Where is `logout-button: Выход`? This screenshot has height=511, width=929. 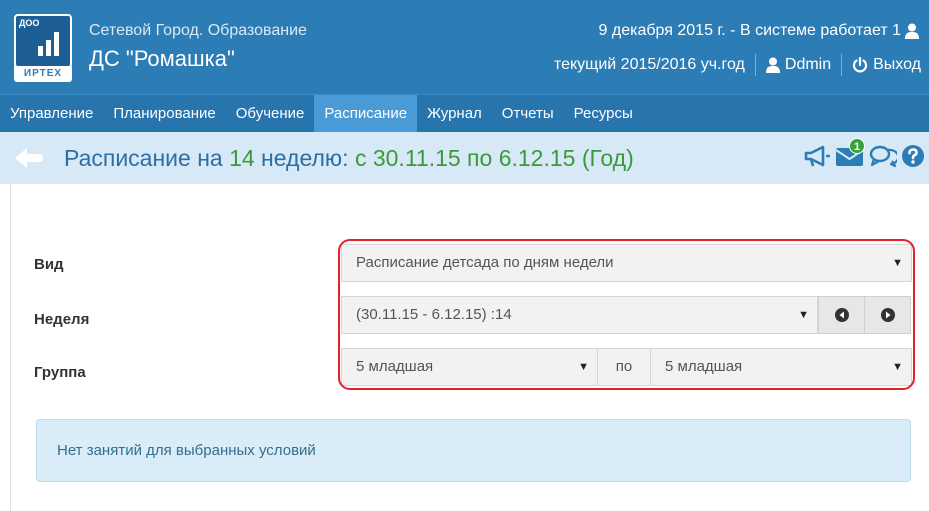 logout-button: Выход is located at coordinates (886, 65).